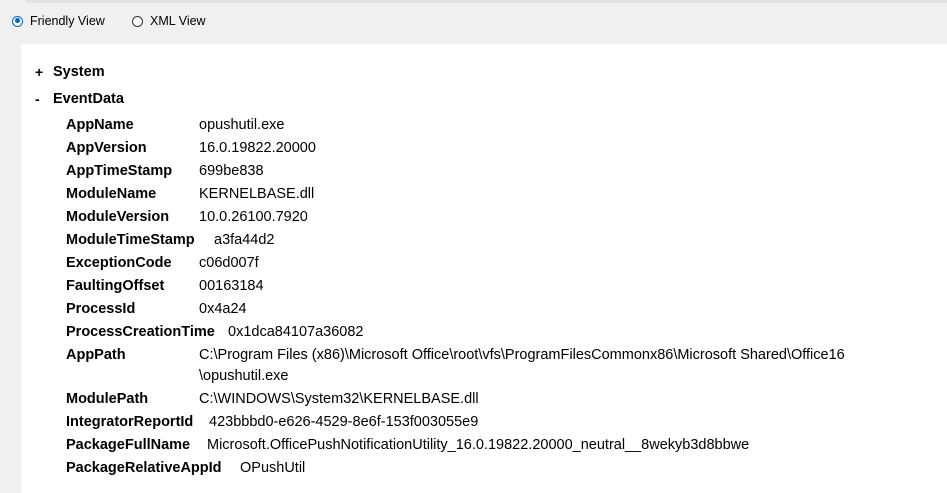 The width and height of the screenshot is (947, 493). Describe the element at coordinates (119, 171) in the screenshot. I see `field-key: AppTimeStamp` at that location.